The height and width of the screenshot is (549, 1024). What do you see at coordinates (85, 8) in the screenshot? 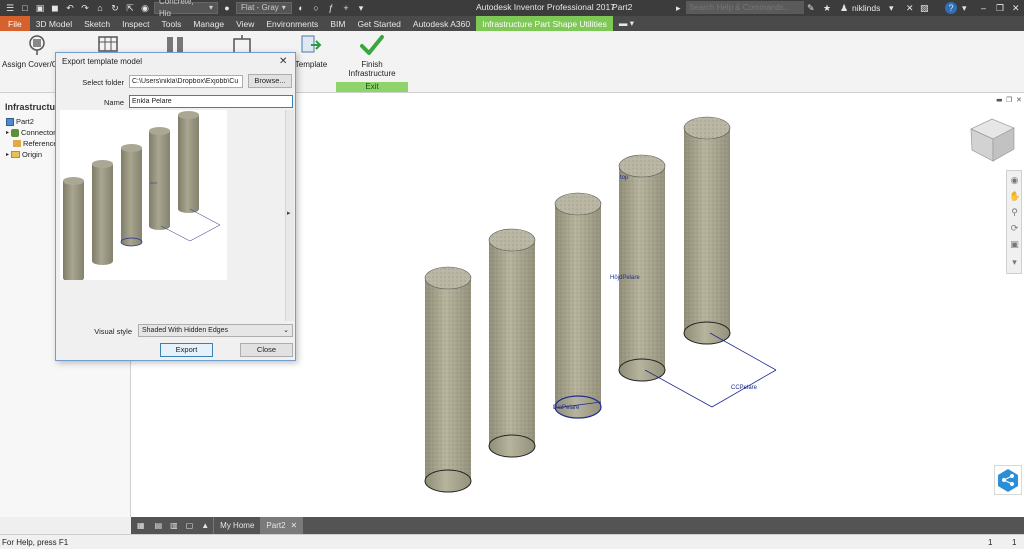
I see `redo-icon: ↷` at bounding box center [85, 8].